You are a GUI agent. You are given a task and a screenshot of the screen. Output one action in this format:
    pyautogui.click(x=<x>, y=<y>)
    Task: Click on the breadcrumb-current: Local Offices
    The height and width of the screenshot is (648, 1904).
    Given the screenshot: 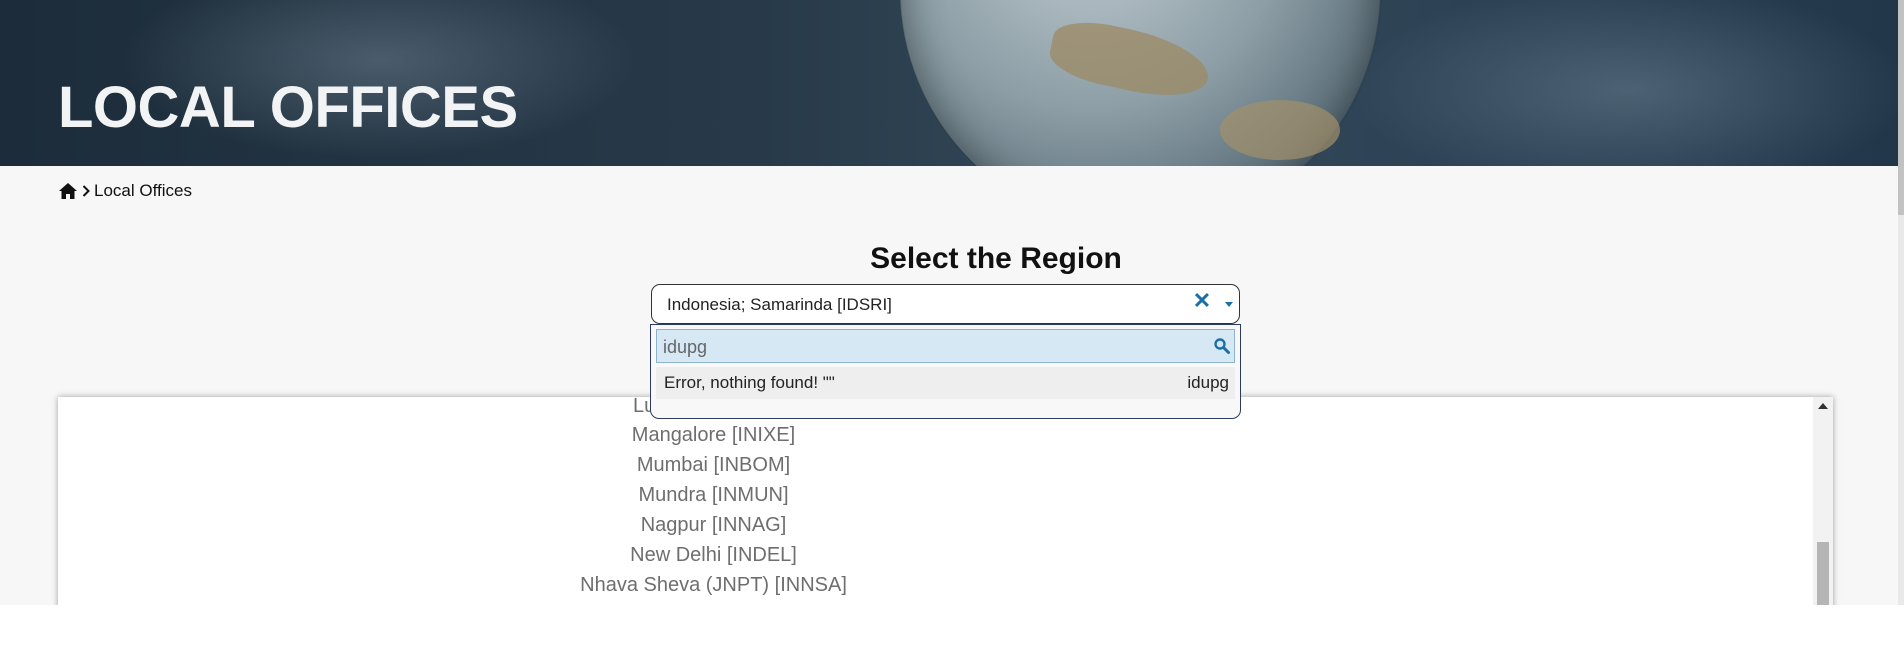 What is the action you would take?
    pyautogui.click(x=143, y=190)
    